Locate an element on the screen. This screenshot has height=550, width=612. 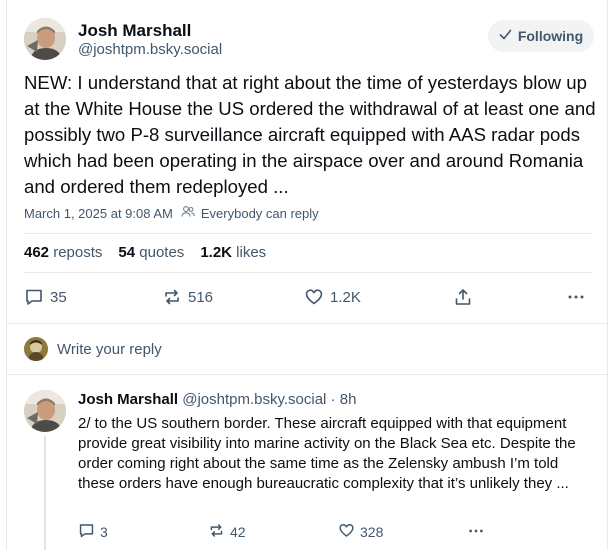
author-avatar is located at coordinates (45, 39).